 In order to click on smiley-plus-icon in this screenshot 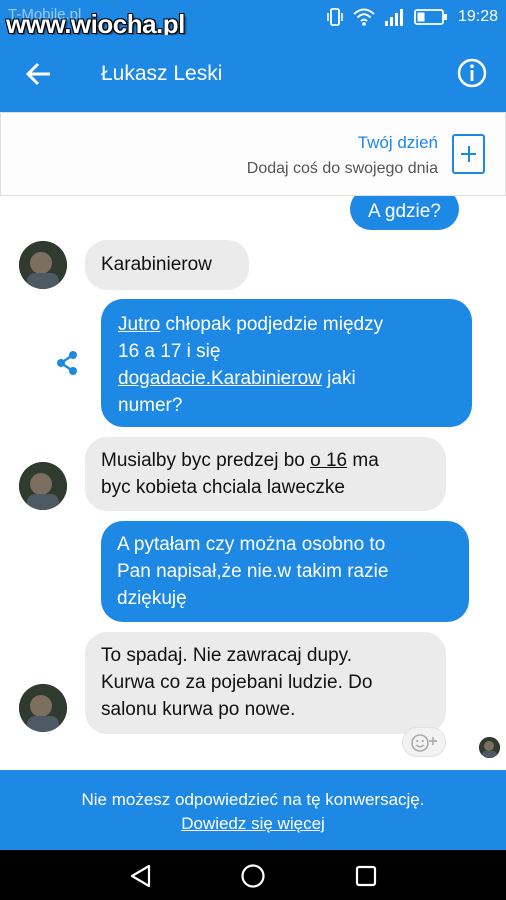, I will do `click(424, 743)`.